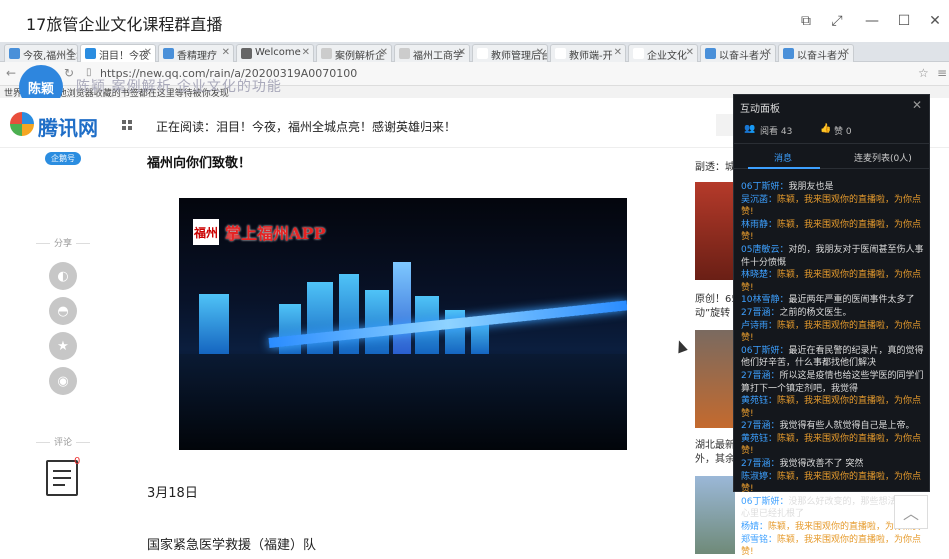 This screenshot has width=949, height=559. Describe the element at coordinates (847, 426) in the screenshot. I see `chat-text: 我觉得有些人就觉得自己是上帝。` at that location.